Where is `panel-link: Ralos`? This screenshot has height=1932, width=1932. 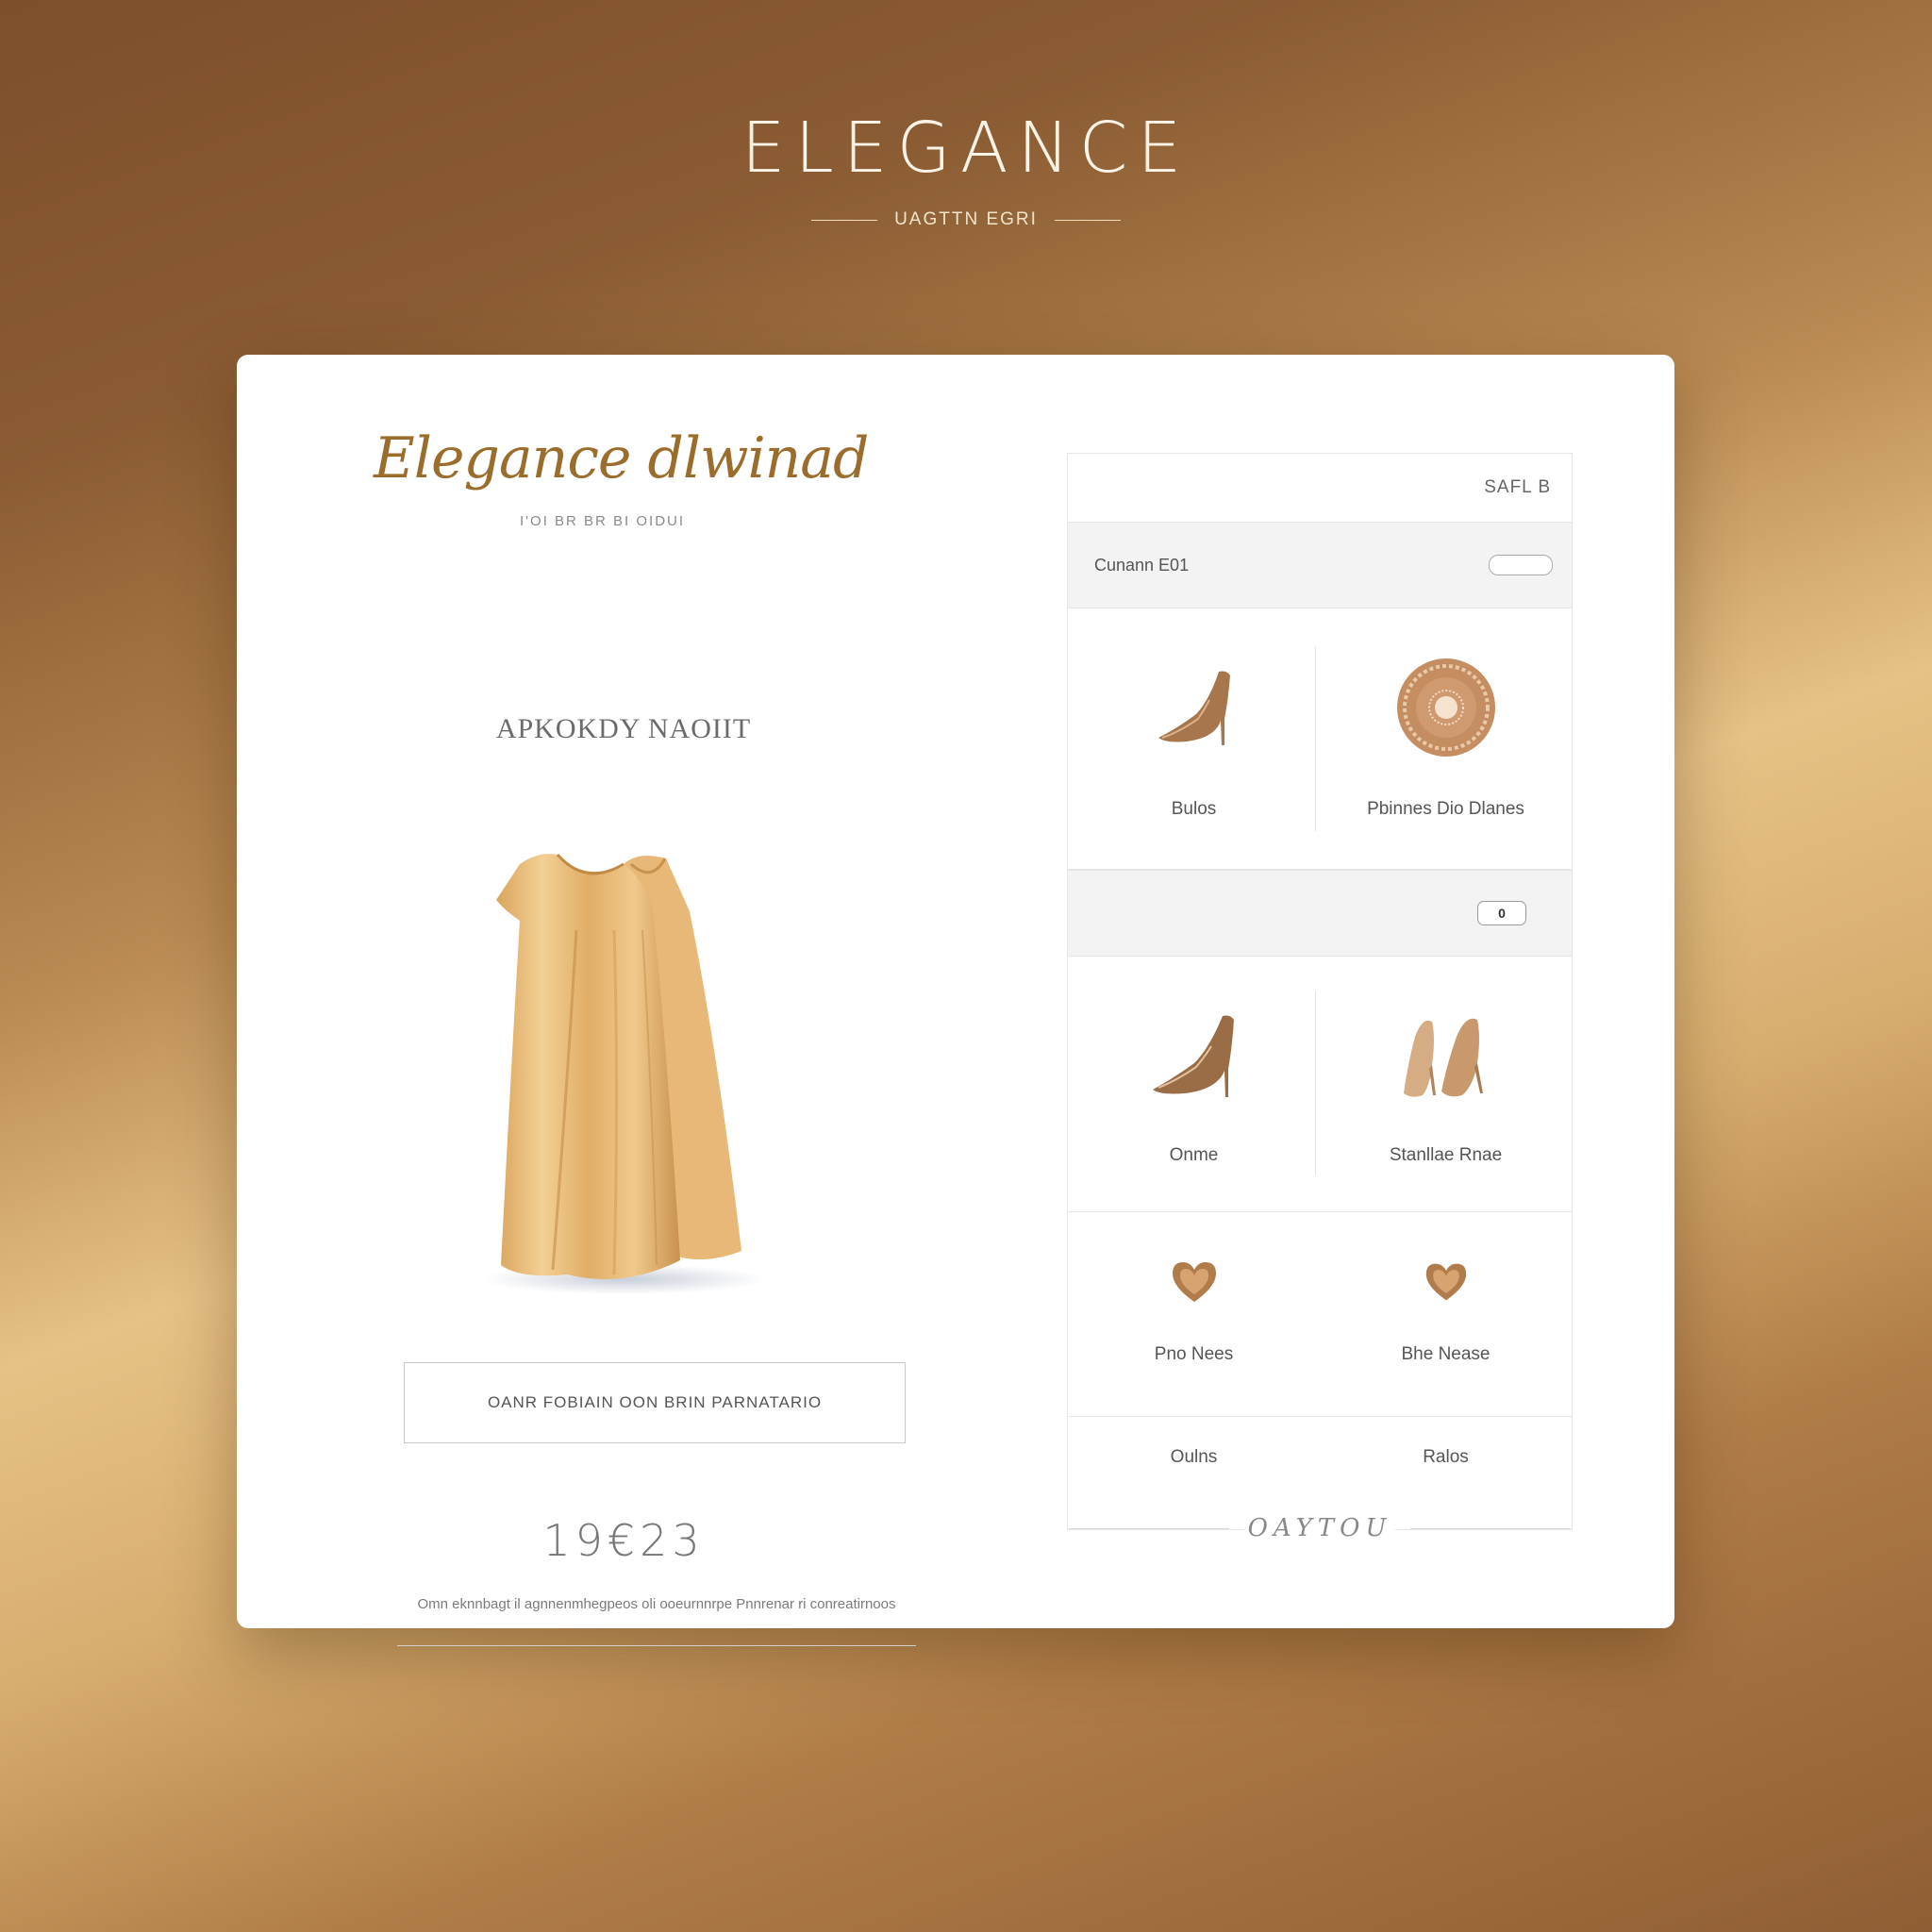
panel-link: Ralos is located at coordinates (1446, 1457).